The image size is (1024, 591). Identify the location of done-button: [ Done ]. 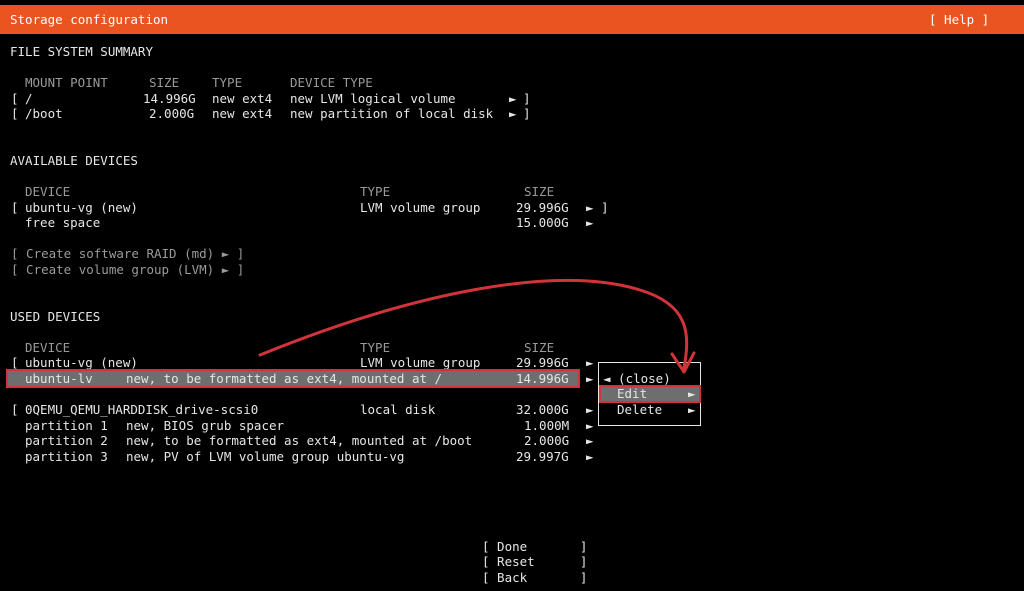
(534, 547).